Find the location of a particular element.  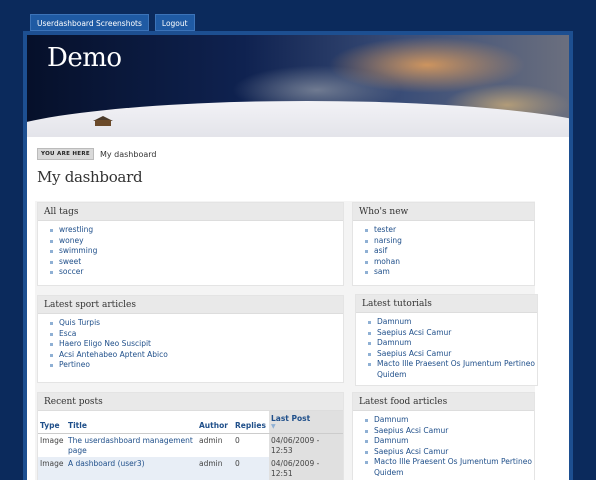

column-header-replies: Replies is located at coordinates (251, 422).